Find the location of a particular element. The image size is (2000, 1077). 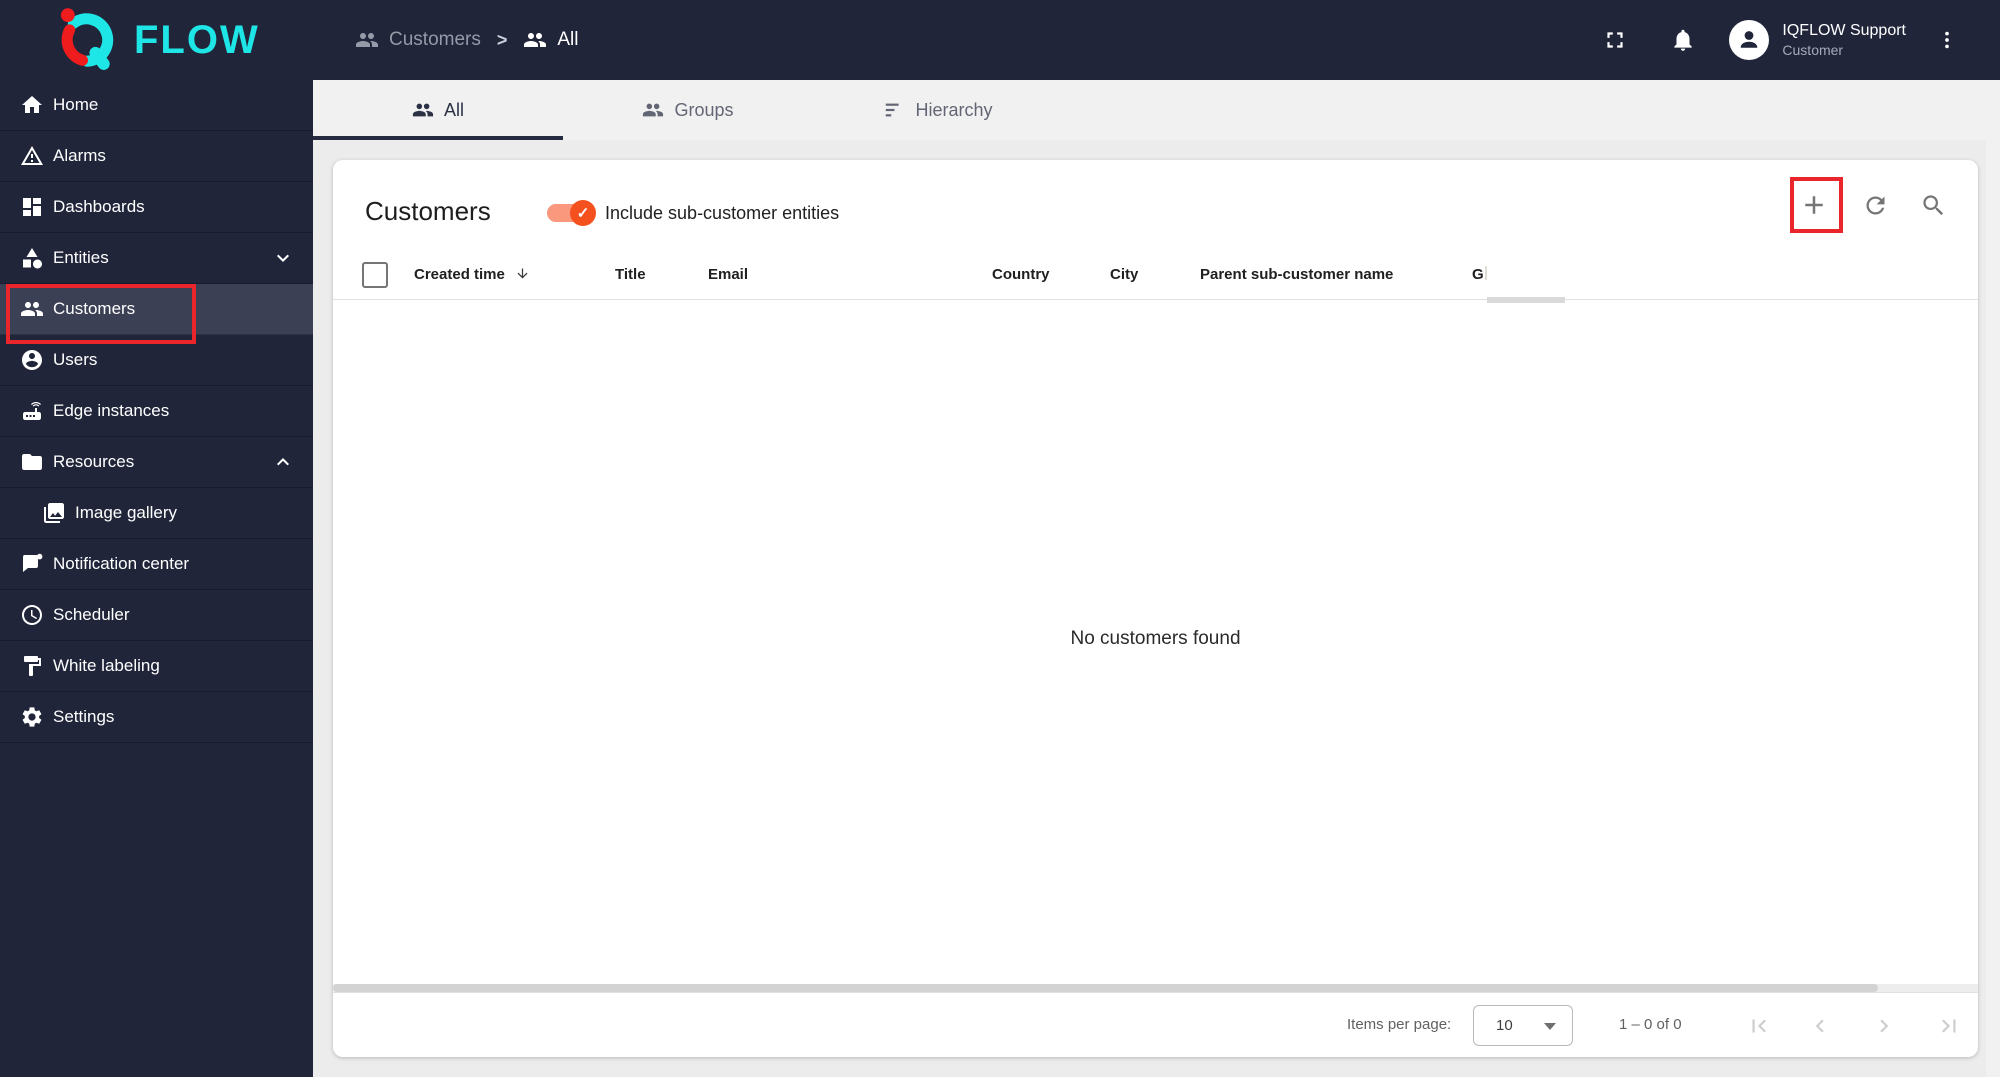

fullscreen-icon is located at coordinates (1615, 40).